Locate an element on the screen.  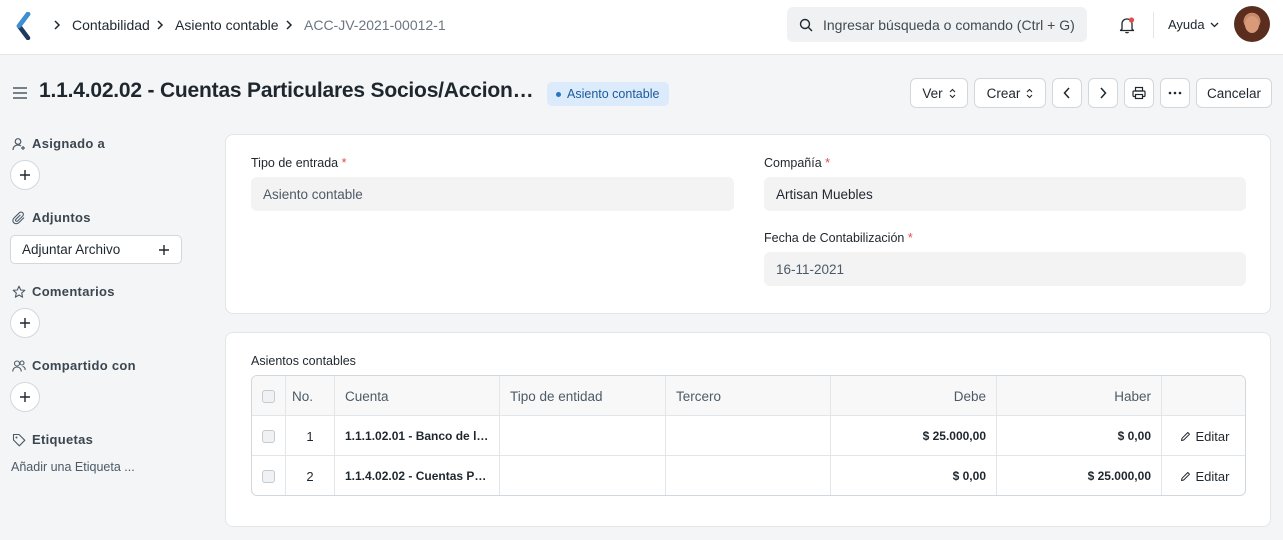
entry-type-label: Tipo de entrada * is located at coordinates (299, 163).